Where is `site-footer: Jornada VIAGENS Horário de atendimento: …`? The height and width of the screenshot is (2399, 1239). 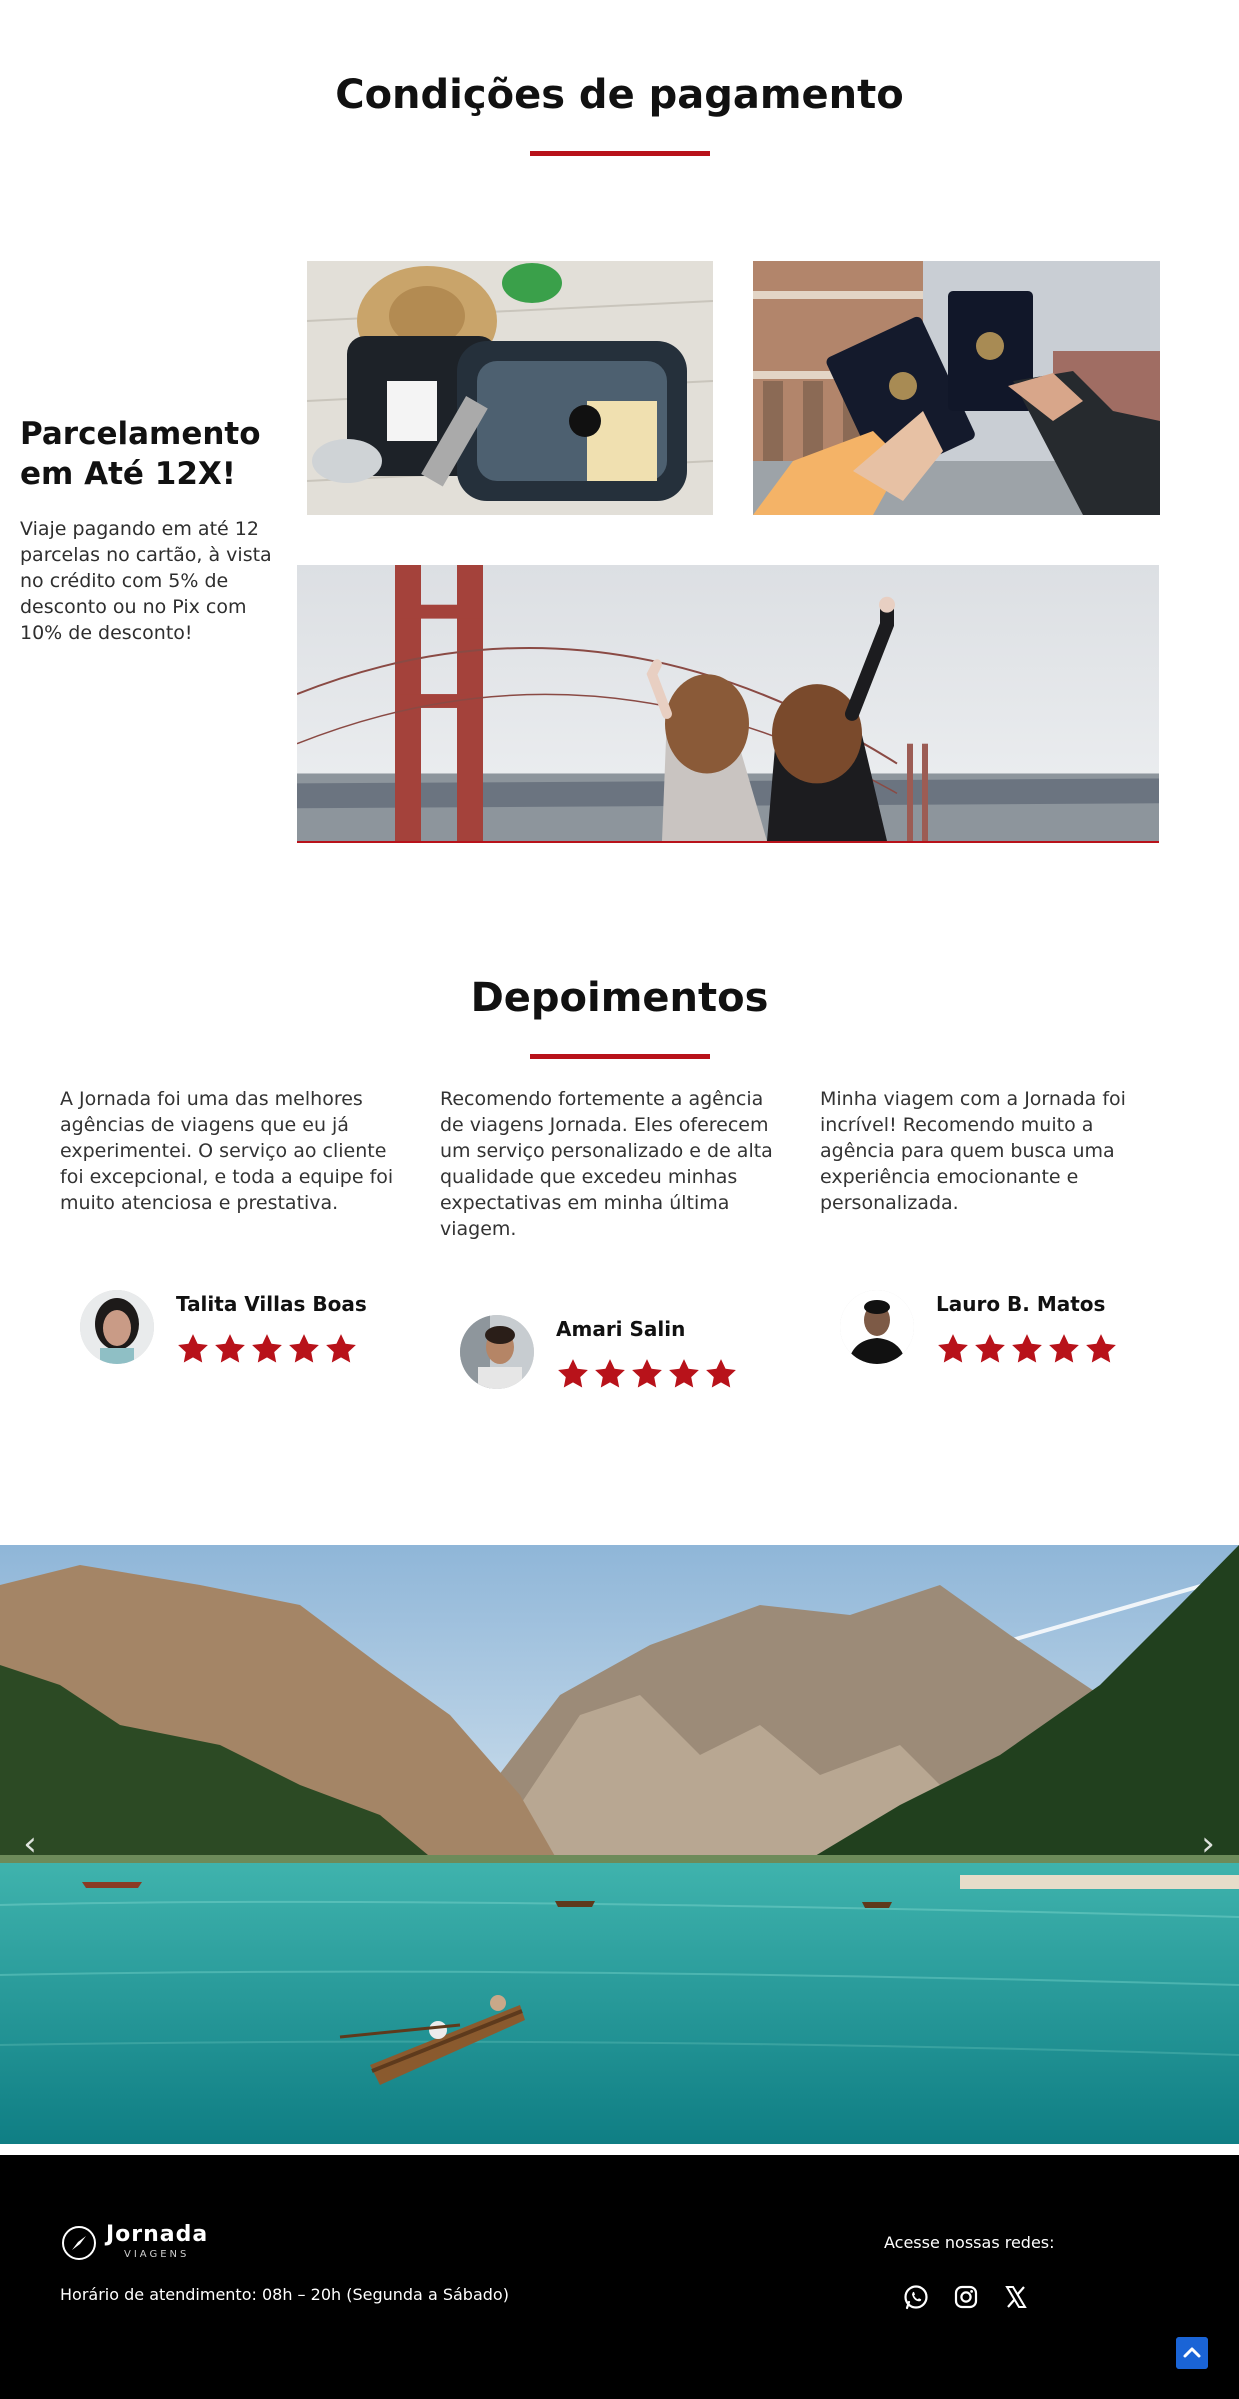 site-footer: Jornada VIAGENS Horário de atendimento: … is located at coordinates (619, 2277).